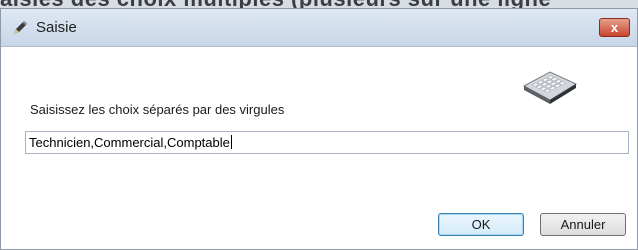 This screenshot has height=250, width=638. Describe the element at coordinates (481, 224) in the screenshot. I see `ok-button: OK` at that location.